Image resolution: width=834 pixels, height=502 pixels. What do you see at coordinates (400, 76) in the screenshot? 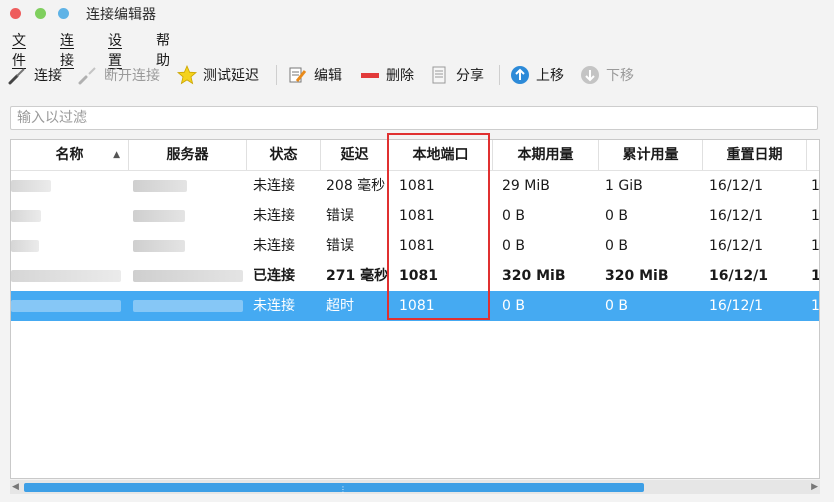
I see `delete-label: 删除` at bounding box center [400, 76].